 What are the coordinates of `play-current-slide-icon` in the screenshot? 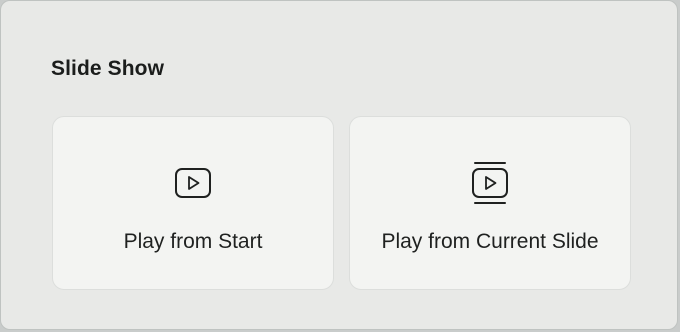 It's located at (490, 183).